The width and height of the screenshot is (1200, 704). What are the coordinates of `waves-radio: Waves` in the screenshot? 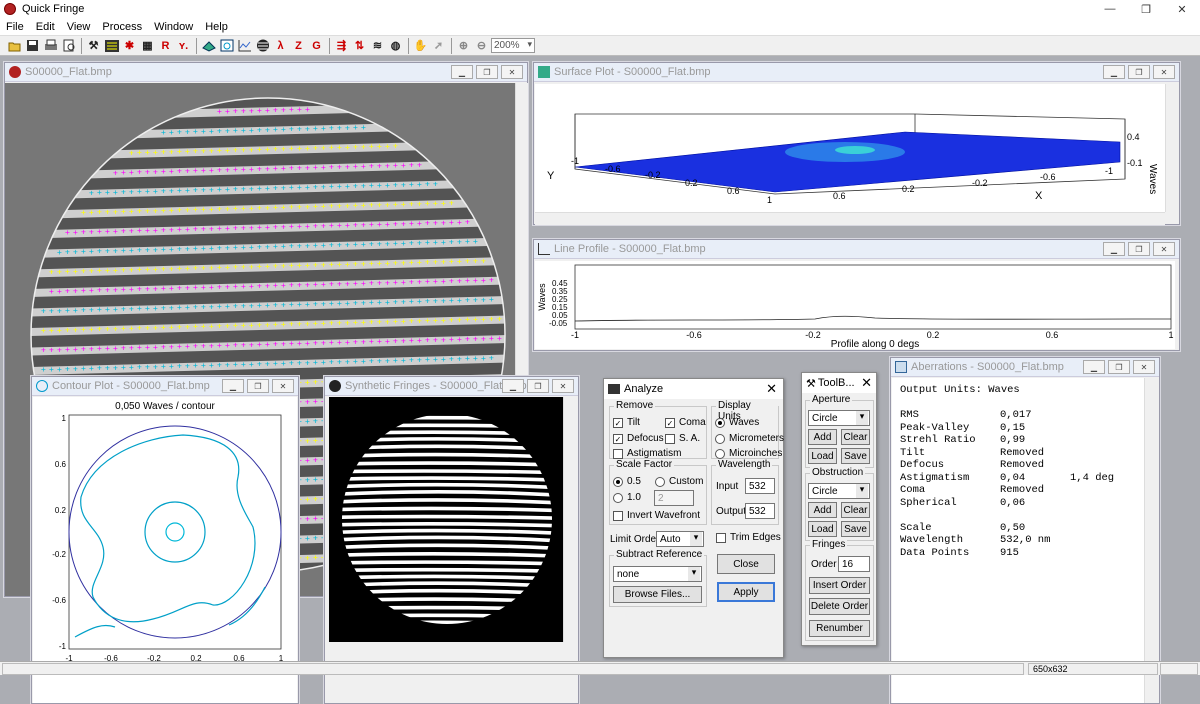 It's located at (737, 422).